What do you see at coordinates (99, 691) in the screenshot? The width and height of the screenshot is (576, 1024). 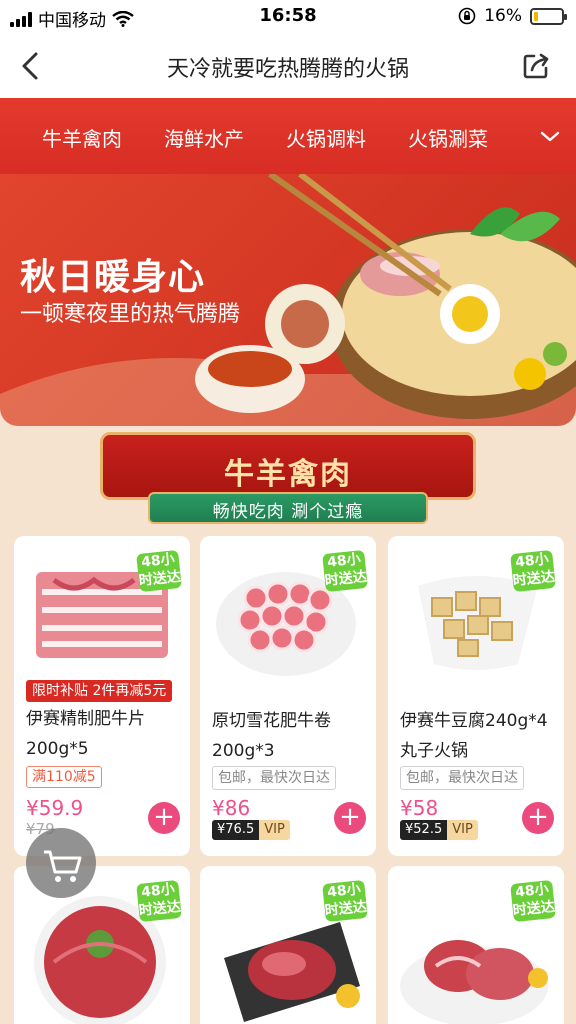 I see `promo-tag: 限时补贴 2件再减5元` at bounding box center [99, 691].